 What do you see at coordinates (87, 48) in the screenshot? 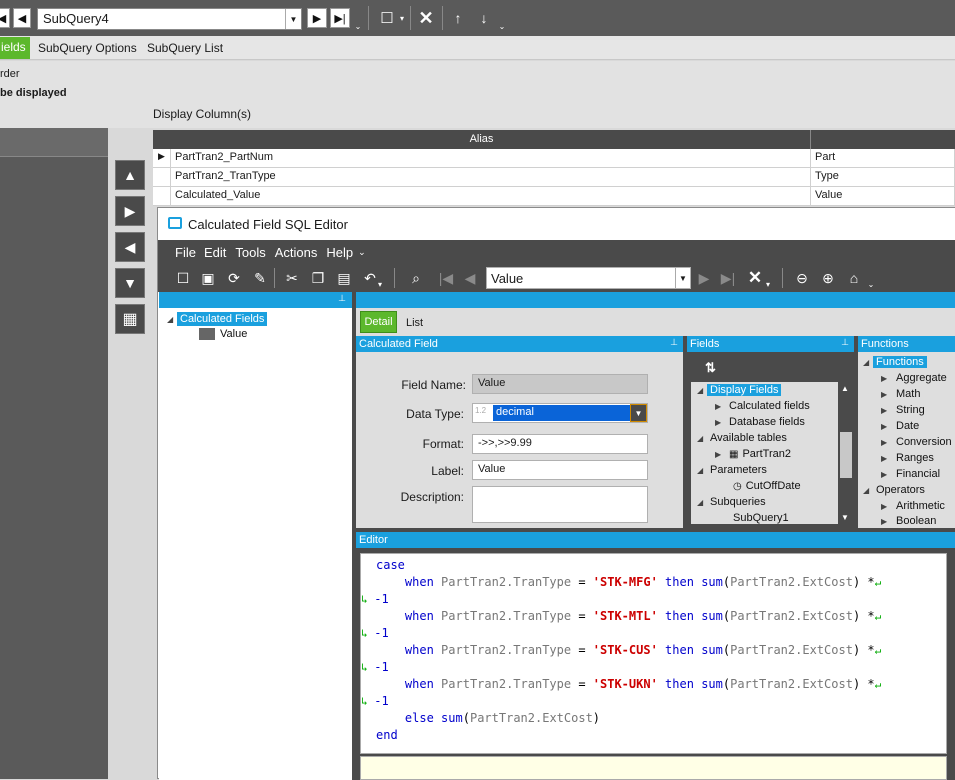
I see `tab-subquery-options: SubQuery Options` at bounding box center [87, 48].